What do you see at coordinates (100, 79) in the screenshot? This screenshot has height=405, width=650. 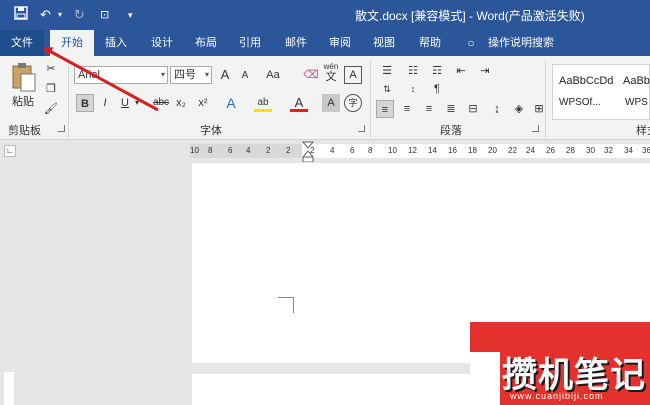 I see `annotation-arrow` at bounding box center [100, 79].